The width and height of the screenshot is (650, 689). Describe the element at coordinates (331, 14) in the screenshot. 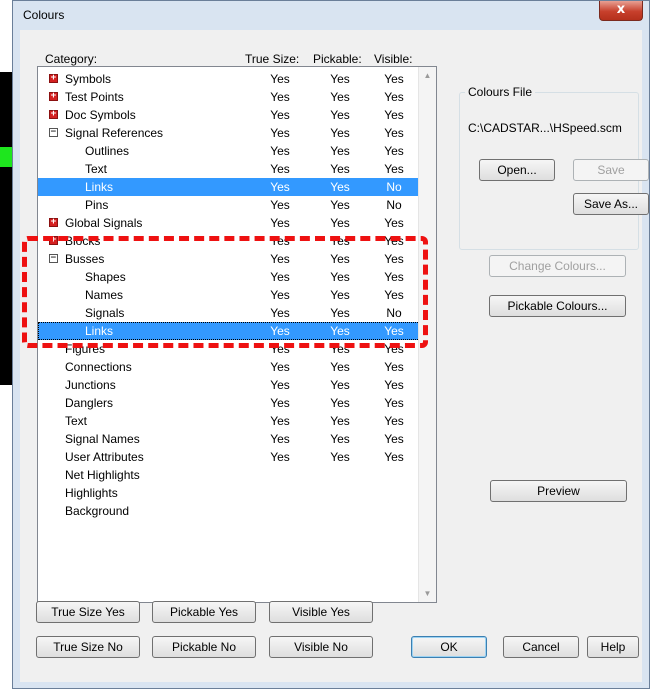

I see `title-bar: Colours x` at that location.